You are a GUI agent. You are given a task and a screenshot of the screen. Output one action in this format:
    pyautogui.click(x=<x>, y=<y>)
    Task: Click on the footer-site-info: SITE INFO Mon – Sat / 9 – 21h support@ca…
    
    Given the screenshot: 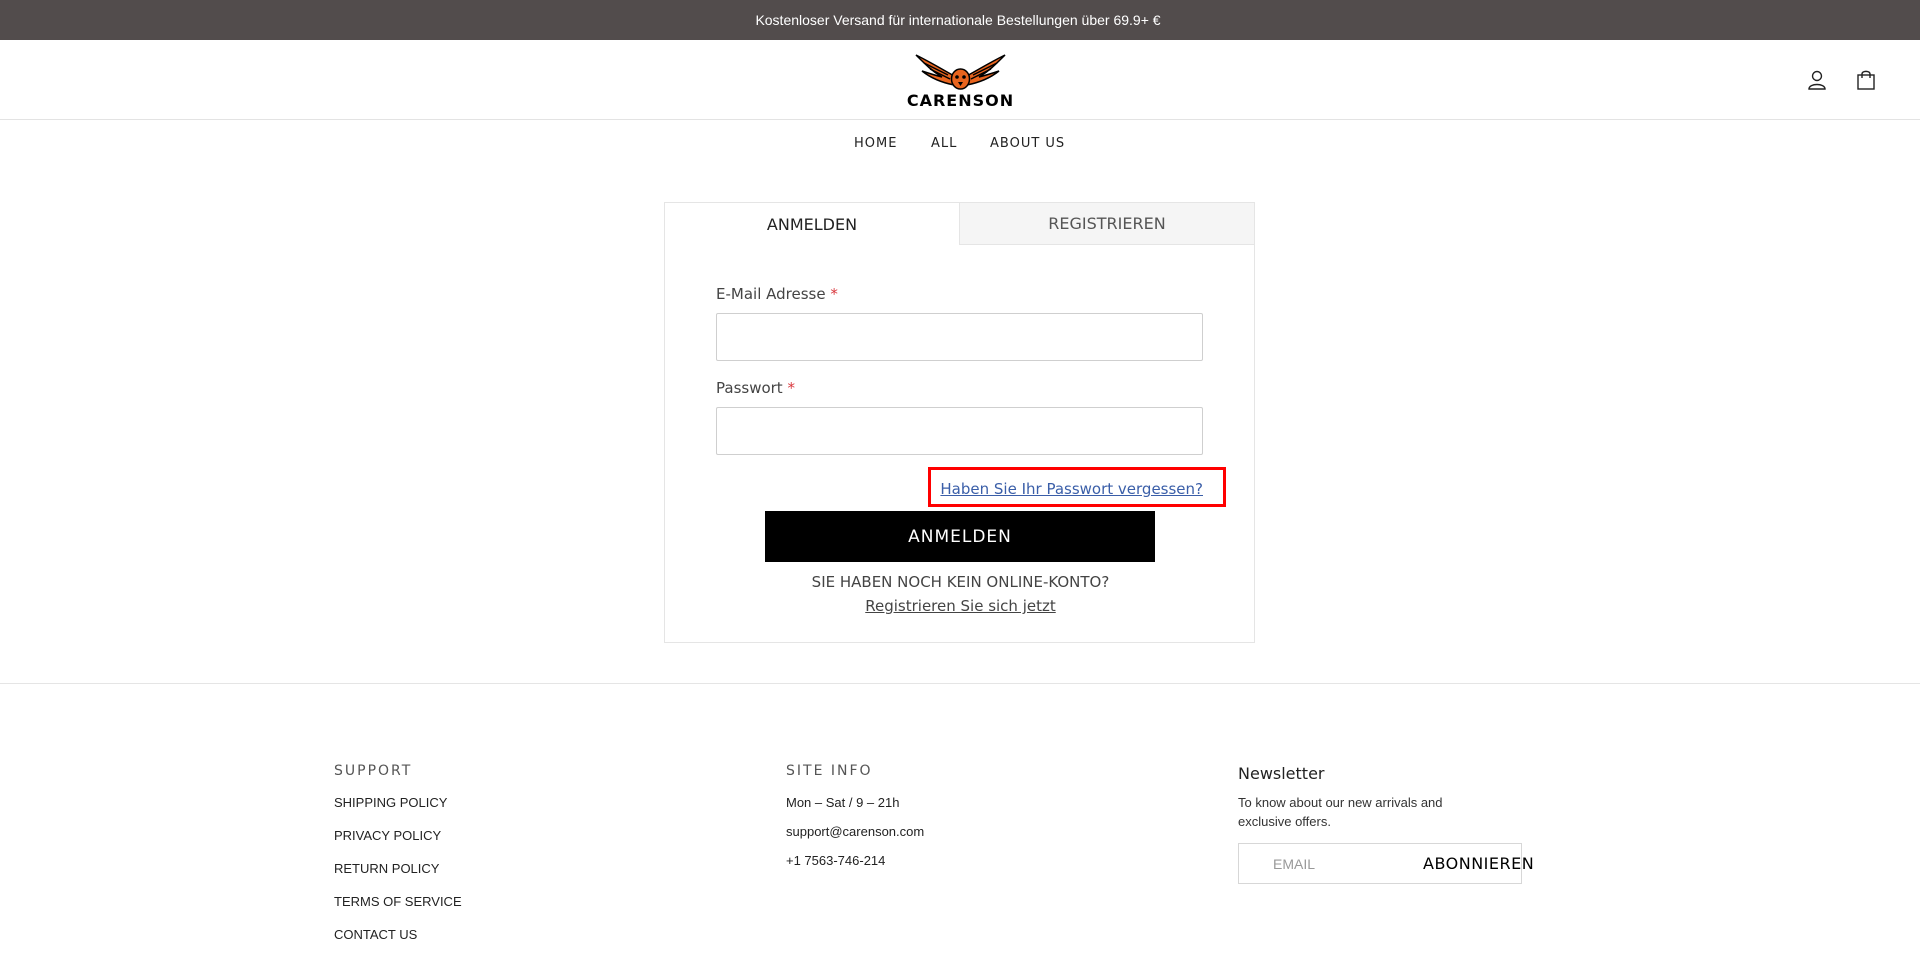 What is the action you would take?
    pyautogui.click(x=855, y=822)
    